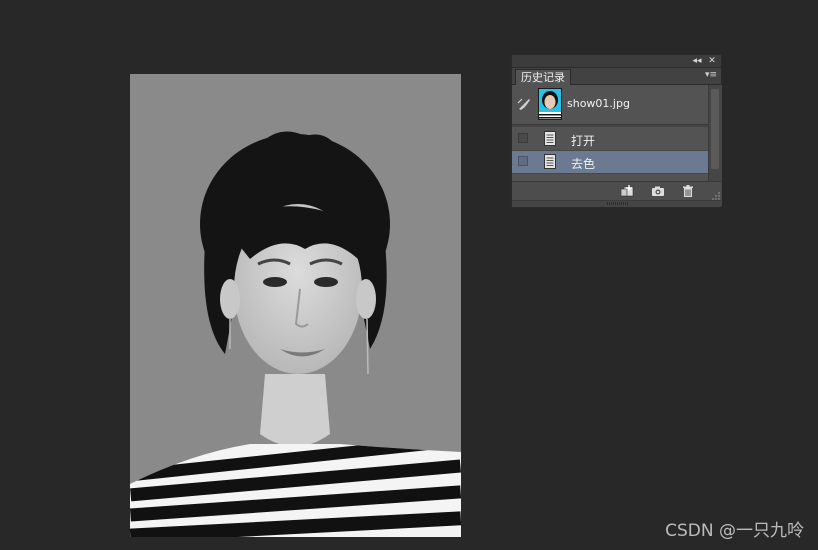  Describe the element at coordinates (616, 61) in the screenshot. I see `panel-title-bar: ◂◂ ✕` at that location.